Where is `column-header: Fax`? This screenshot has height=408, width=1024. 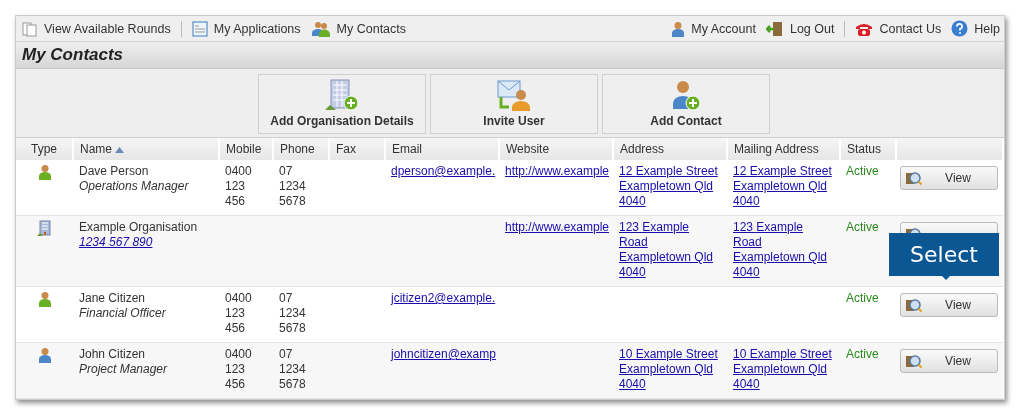
column-header: Fax is located at coordinates (357, 149).